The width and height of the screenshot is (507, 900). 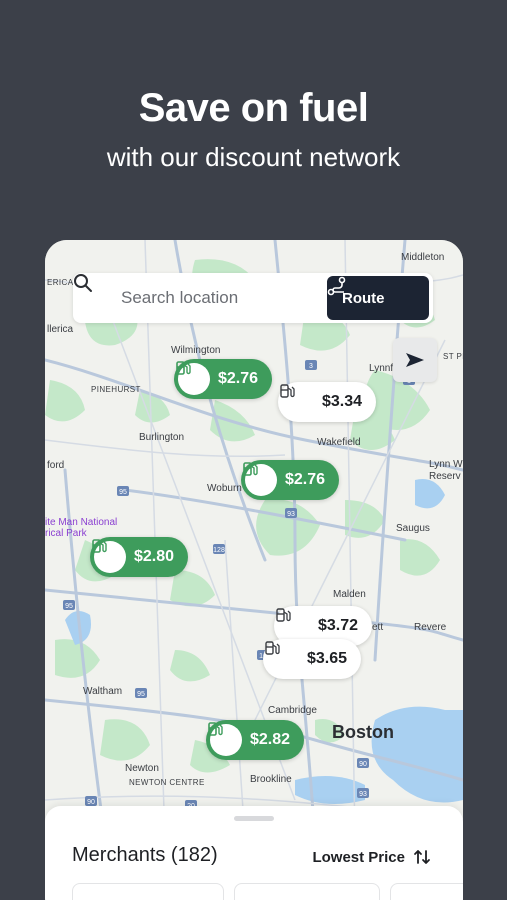 What do you see at coordinates (292, 710) in the screenshot?
I see `map-label-cambridge: Cambridge` at bounding box center [292, 710].